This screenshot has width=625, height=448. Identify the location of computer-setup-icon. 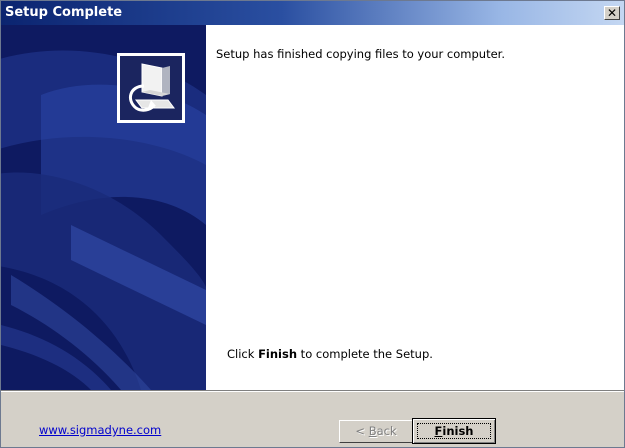
(151, 88).